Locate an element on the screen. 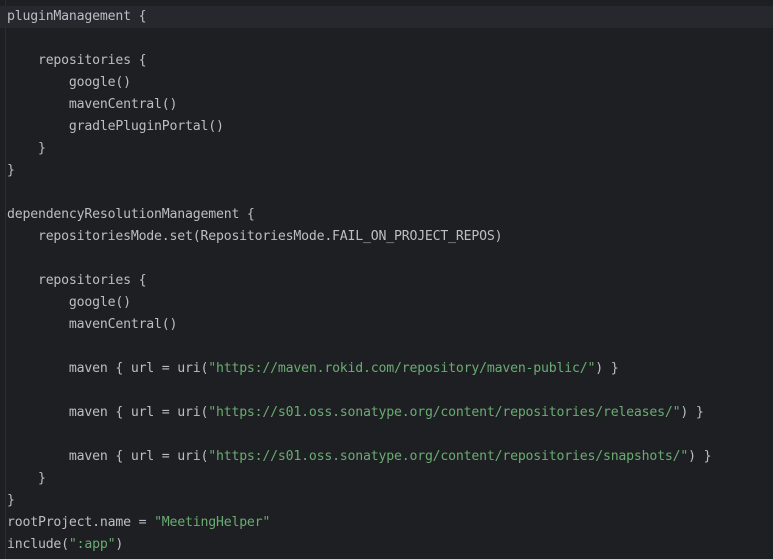 Image resolution: width=773 pixels, height=559 pixels. code-line-10: dependencyResolutionManagement { is located at coordinates (387, 215).